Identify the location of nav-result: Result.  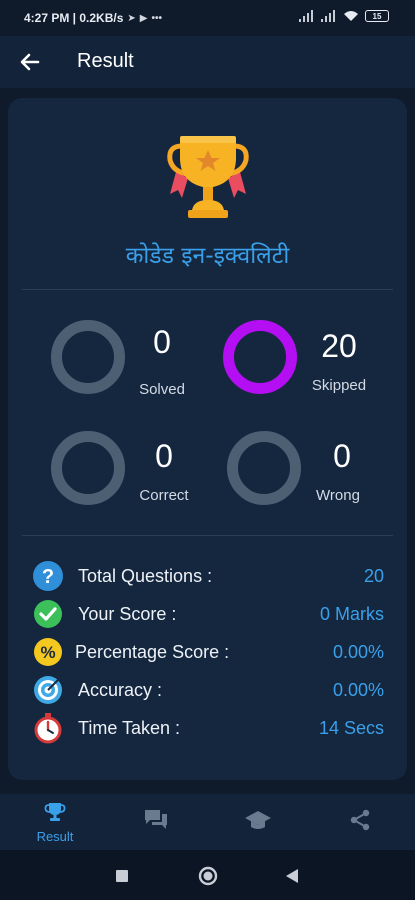
(55, 824).